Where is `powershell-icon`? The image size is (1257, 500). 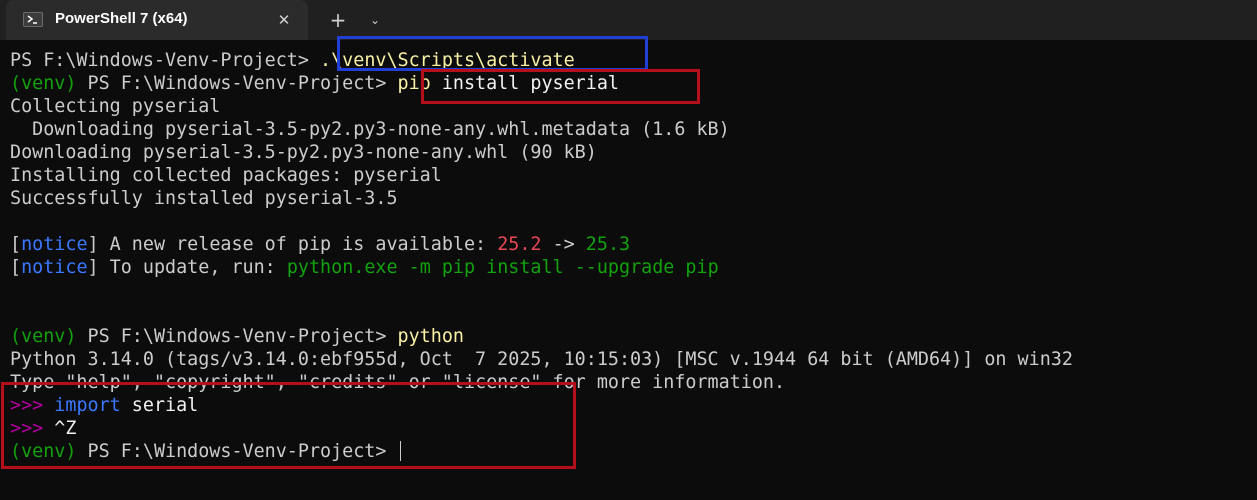 powershell-icon is located at coordinates (33, 19).